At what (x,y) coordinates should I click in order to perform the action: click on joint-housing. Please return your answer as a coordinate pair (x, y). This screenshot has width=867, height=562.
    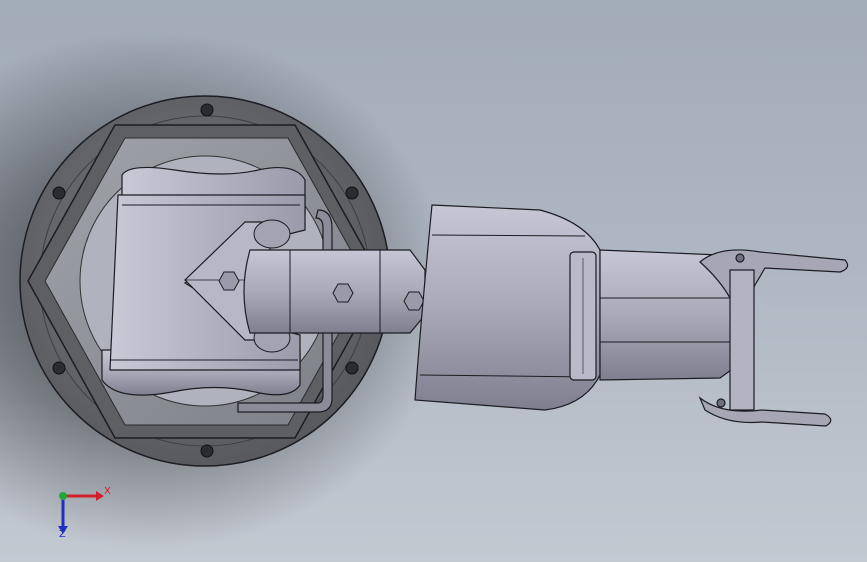
    Looking at the image, I should click on (507, 307).